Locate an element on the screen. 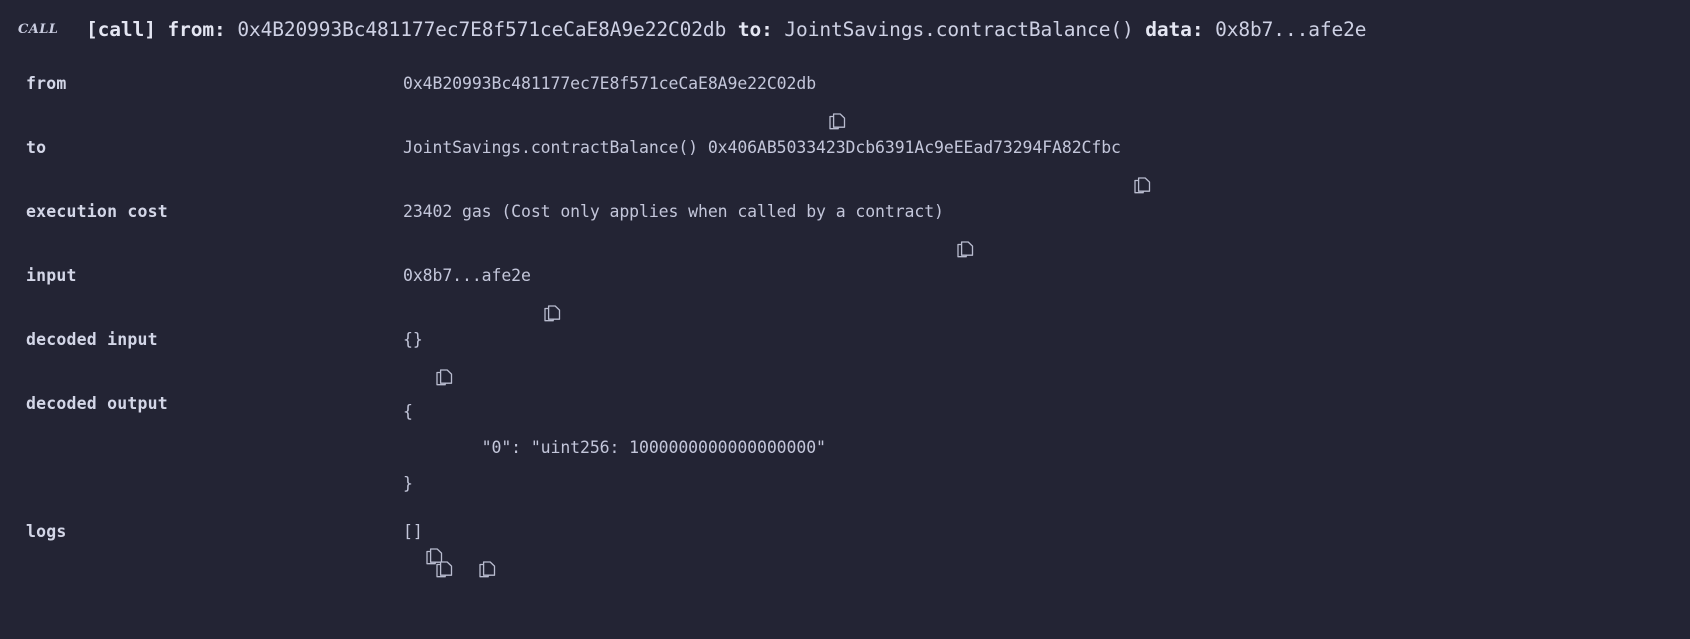  detail-row-logs: logs [] is located at coordinates (858, 552).